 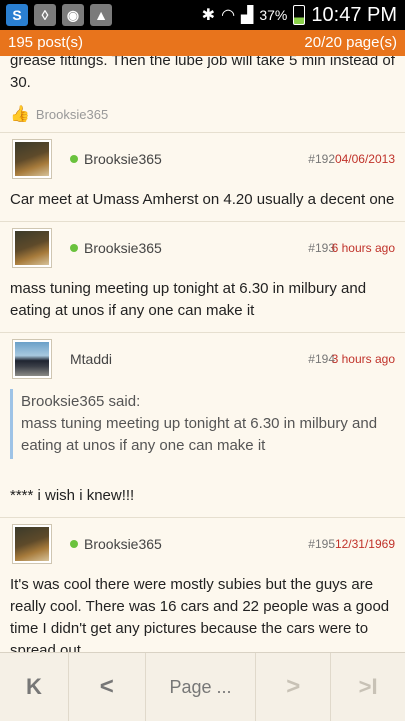 I want to click on quote-author: Brooksie365 said:, so click(x=81, y=401).